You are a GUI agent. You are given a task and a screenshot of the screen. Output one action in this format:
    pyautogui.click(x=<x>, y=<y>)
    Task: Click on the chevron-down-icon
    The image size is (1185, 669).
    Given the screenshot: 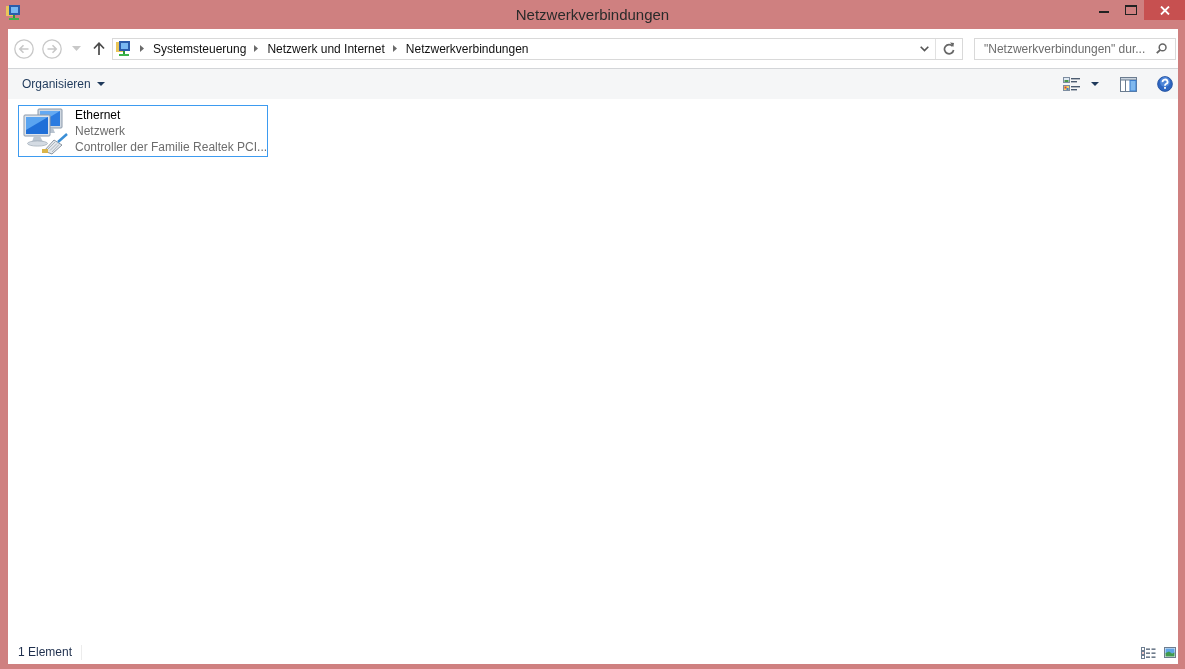 What is the action you would take?
    pyautogui.click(x=924, y=48)
    